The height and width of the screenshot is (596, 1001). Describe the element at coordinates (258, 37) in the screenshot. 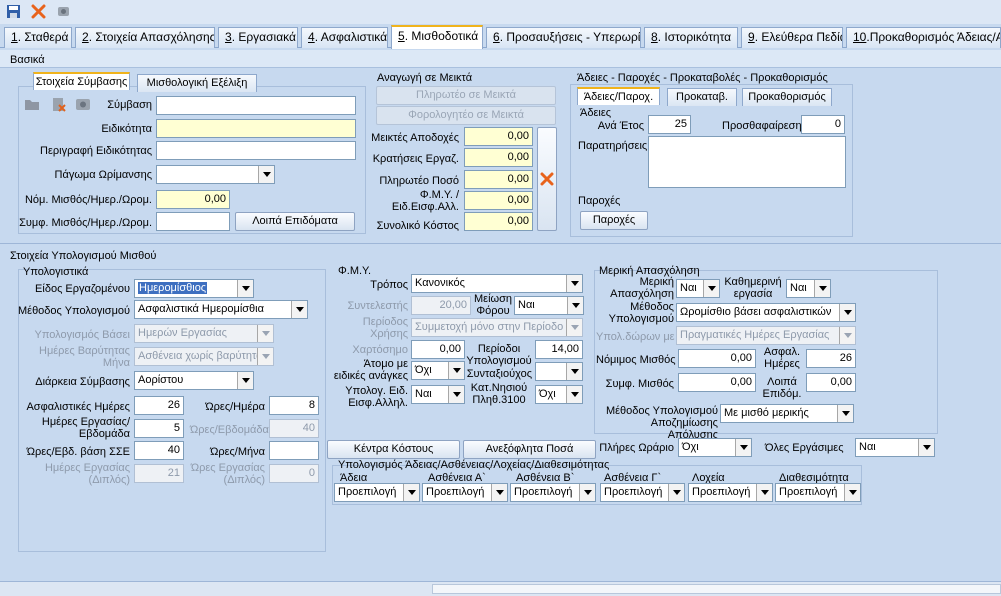

I see `tab-ergasiaka: 3. Εργασιακά` at that location.